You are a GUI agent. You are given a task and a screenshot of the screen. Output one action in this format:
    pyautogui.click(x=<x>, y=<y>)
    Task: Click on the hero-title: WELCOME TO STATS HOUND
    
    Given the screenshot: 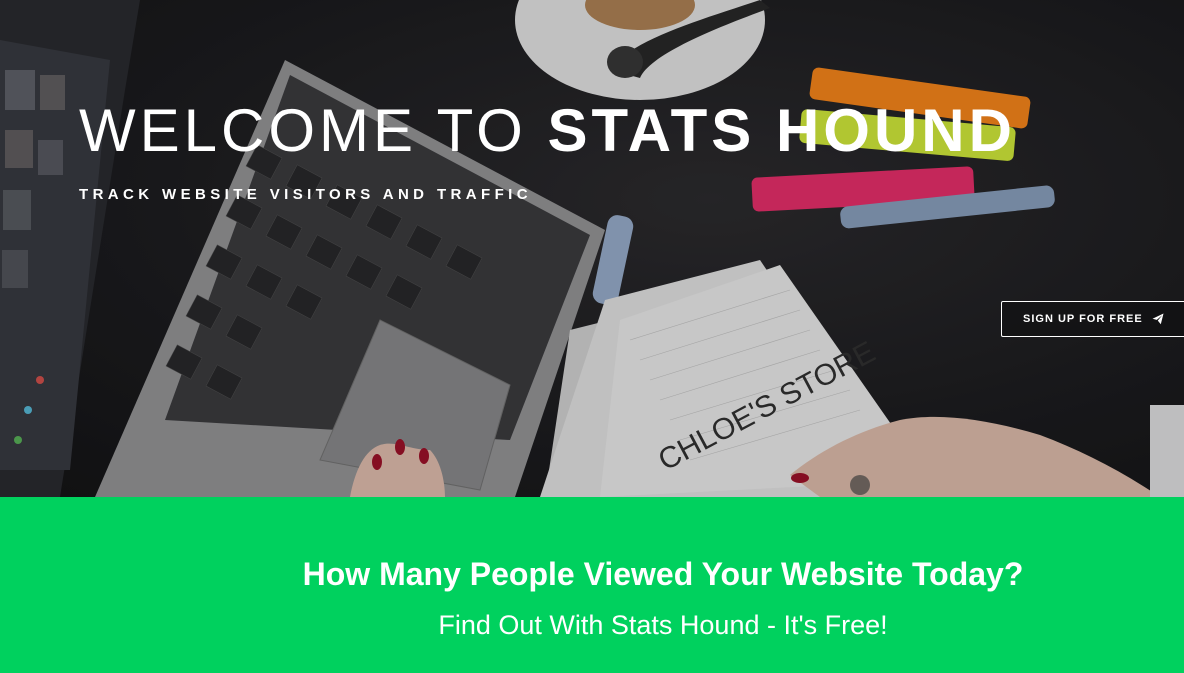 What is the action you would take?
    pyautogui.click(x=547, y=131)
    